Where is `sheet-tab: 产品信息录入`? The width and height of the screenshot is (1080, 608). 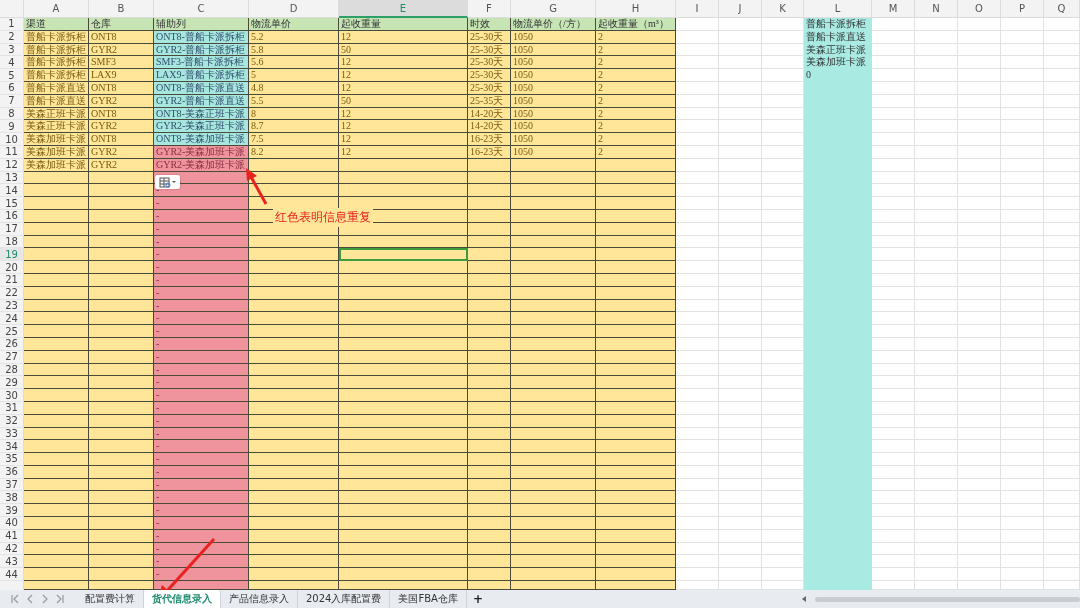 sheet-tab: 产品信息录入 is located at coordinates (259, 599).